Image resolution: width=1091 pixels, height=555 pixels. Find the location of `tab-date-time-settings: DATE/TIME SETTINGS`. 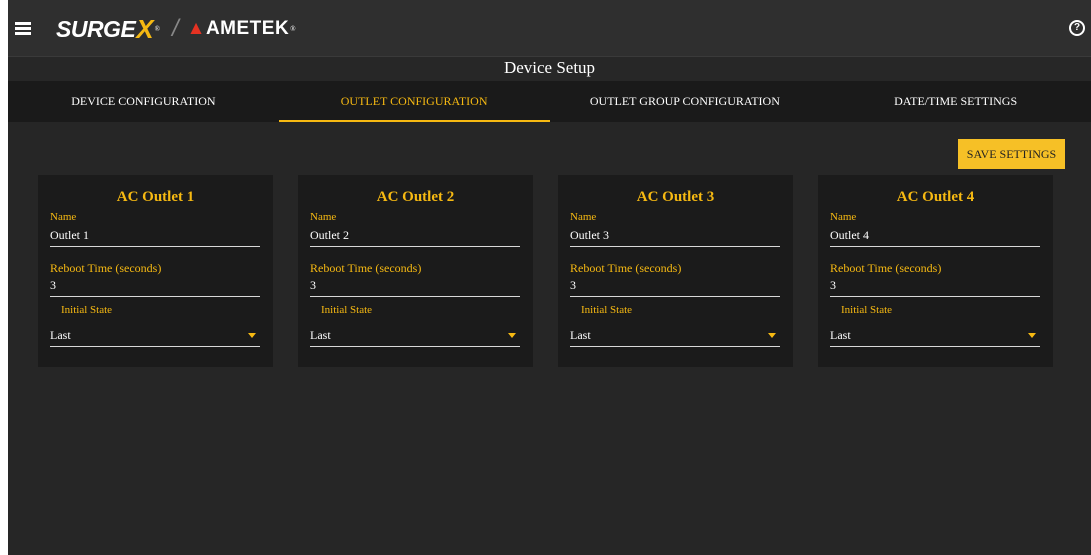

tab-date-time-settings: DATE/TIME SETTINGS is located at coordinates (955, 101).